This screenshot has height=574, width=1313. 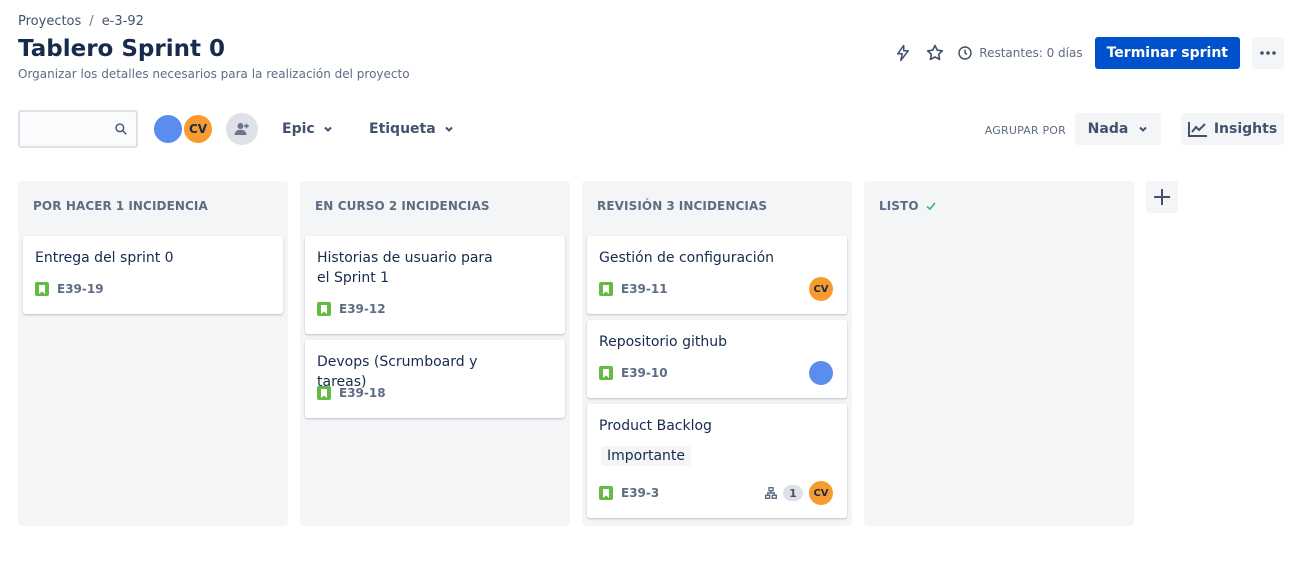 What do you see at coordinates (965, 53) in the screenshot?
I see `clock-icon` at bounding box center [965, 53].